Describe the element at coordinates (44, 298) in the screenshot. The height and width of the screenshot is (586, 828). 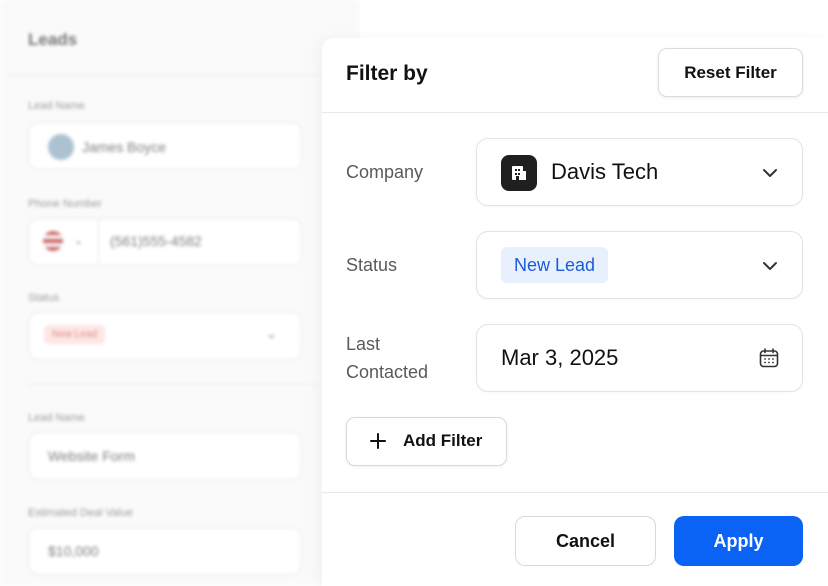
I see `background-status-label: Status` at that location.